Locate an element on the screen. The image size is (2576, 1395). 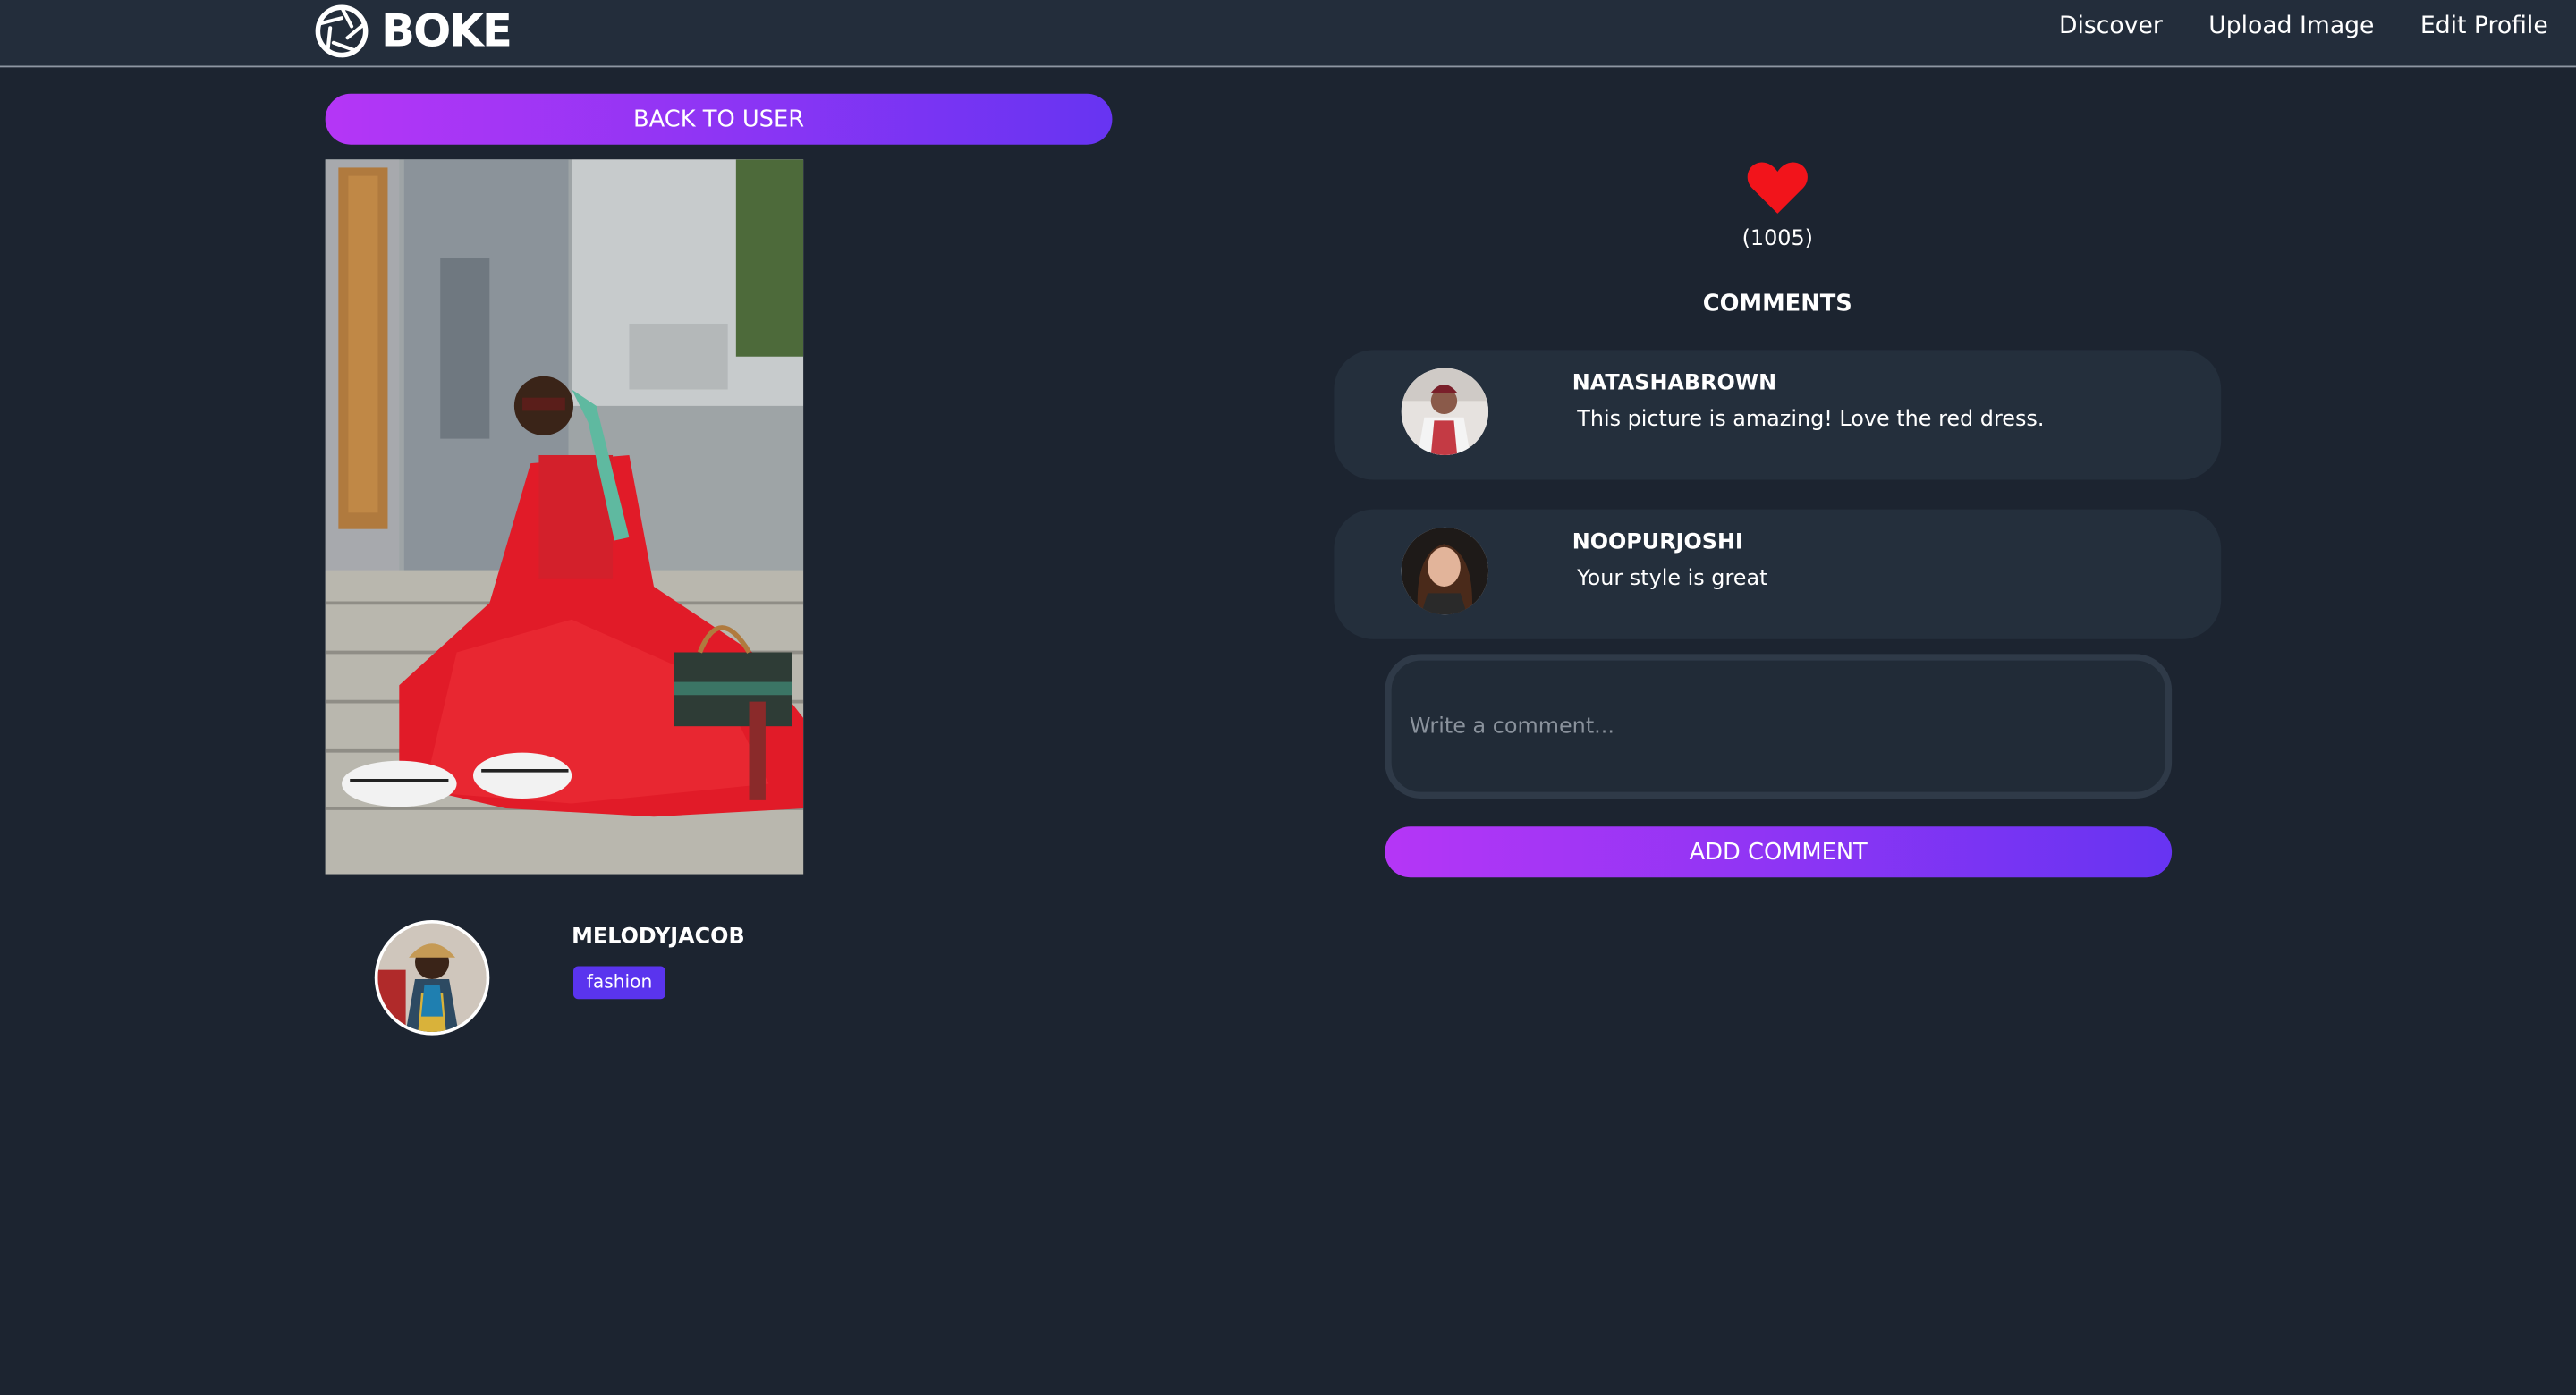
owner-avatar is located at coordinates (432, 978).